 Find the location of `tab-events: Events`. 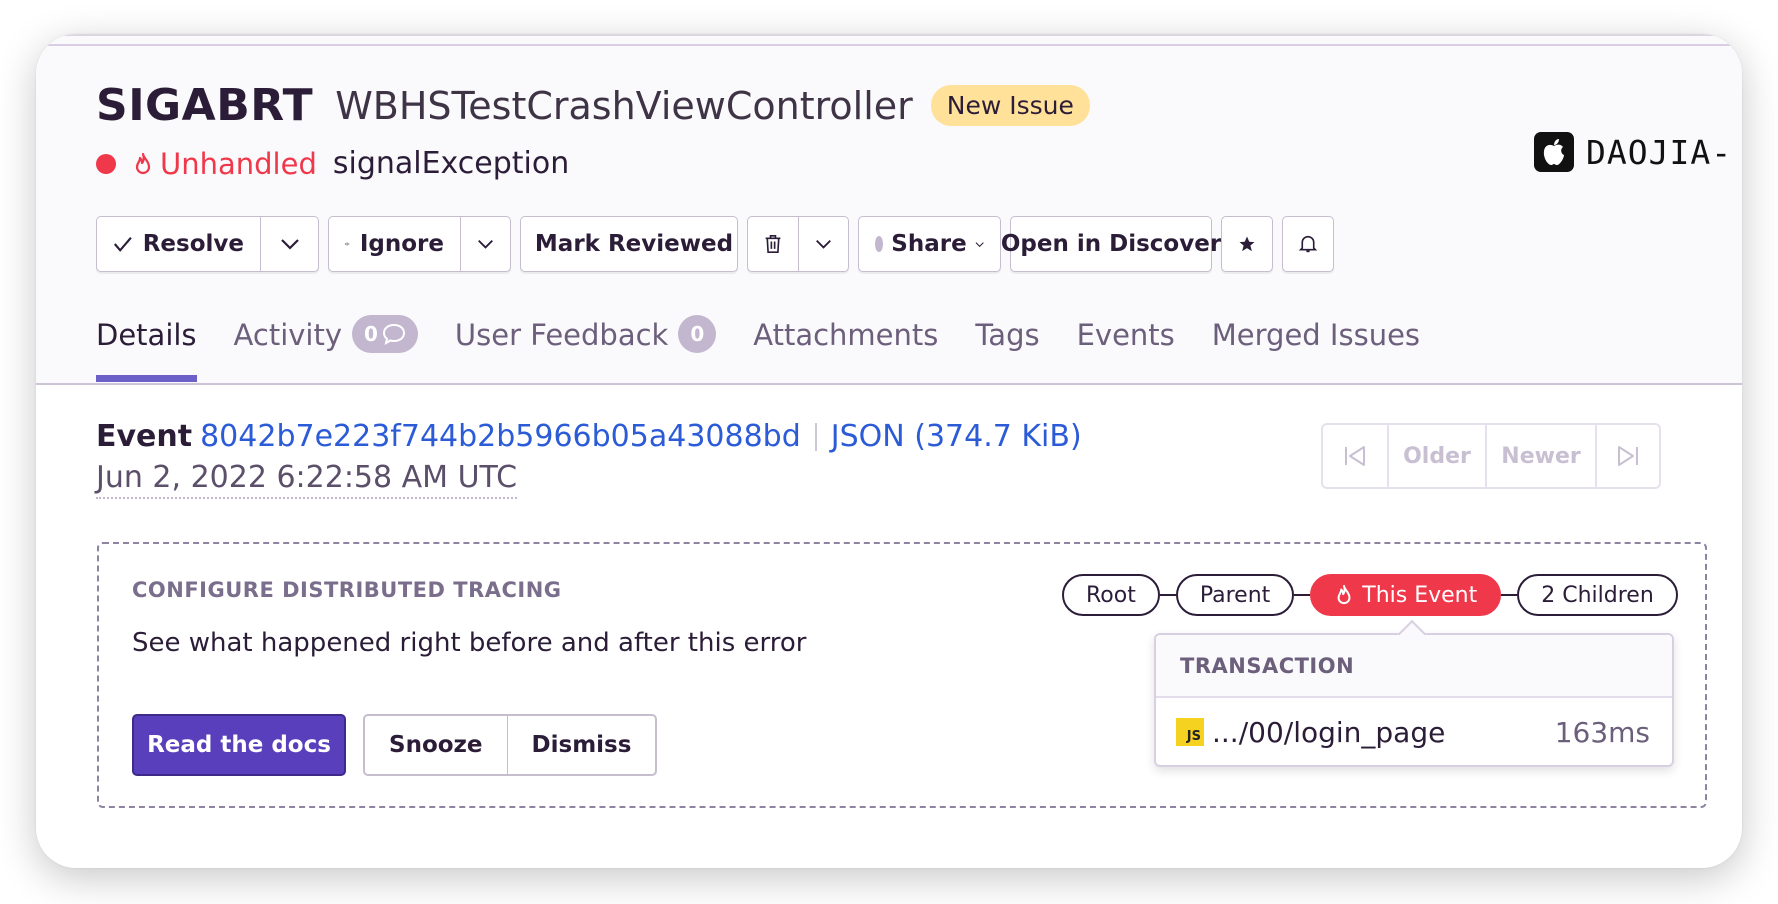

tab-events: Events is located at coordinates (1126, 337).